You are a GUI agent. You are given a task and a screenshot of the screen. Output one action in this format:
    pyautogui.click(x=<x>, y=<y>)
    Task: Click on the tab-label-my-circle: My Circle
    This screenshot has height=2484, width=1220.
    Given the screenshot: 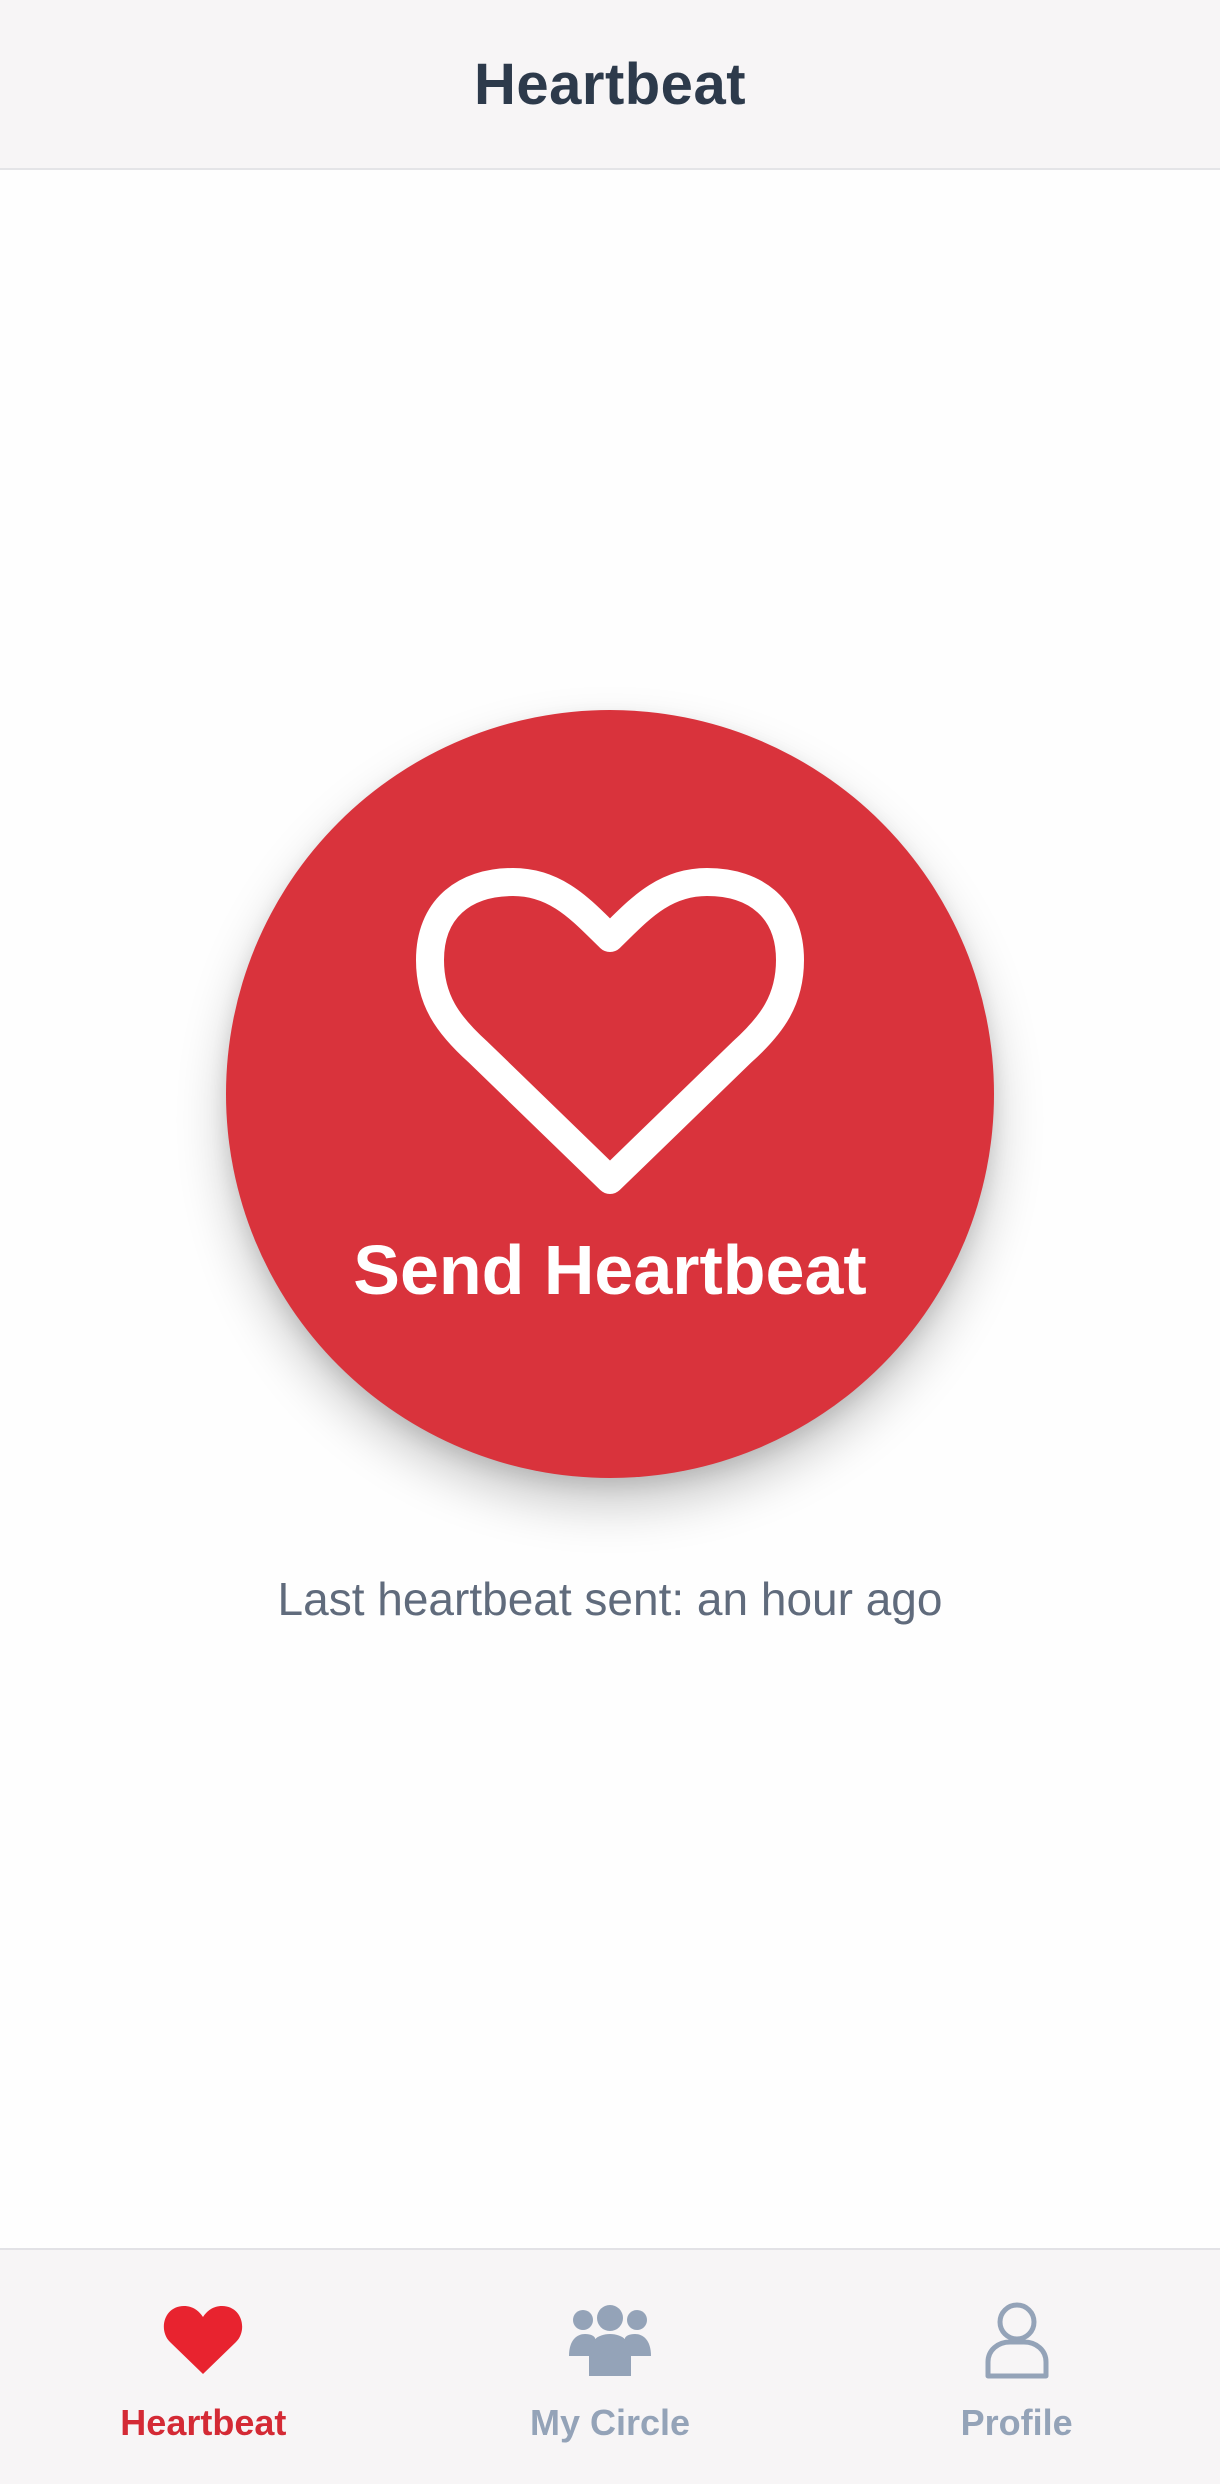 What is the action you would take?
    pyautogui.click(x=610, y=2422)
    